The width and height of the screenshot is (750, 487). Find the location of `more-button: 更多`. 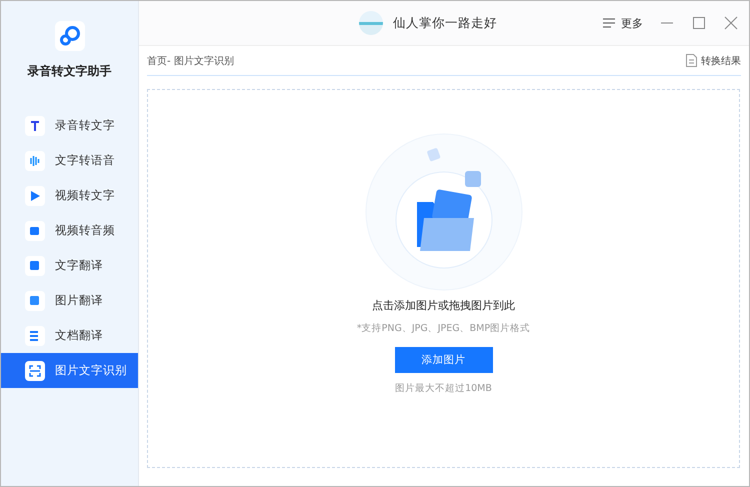

more-button: 更多 is located at coordinates (623, 23).